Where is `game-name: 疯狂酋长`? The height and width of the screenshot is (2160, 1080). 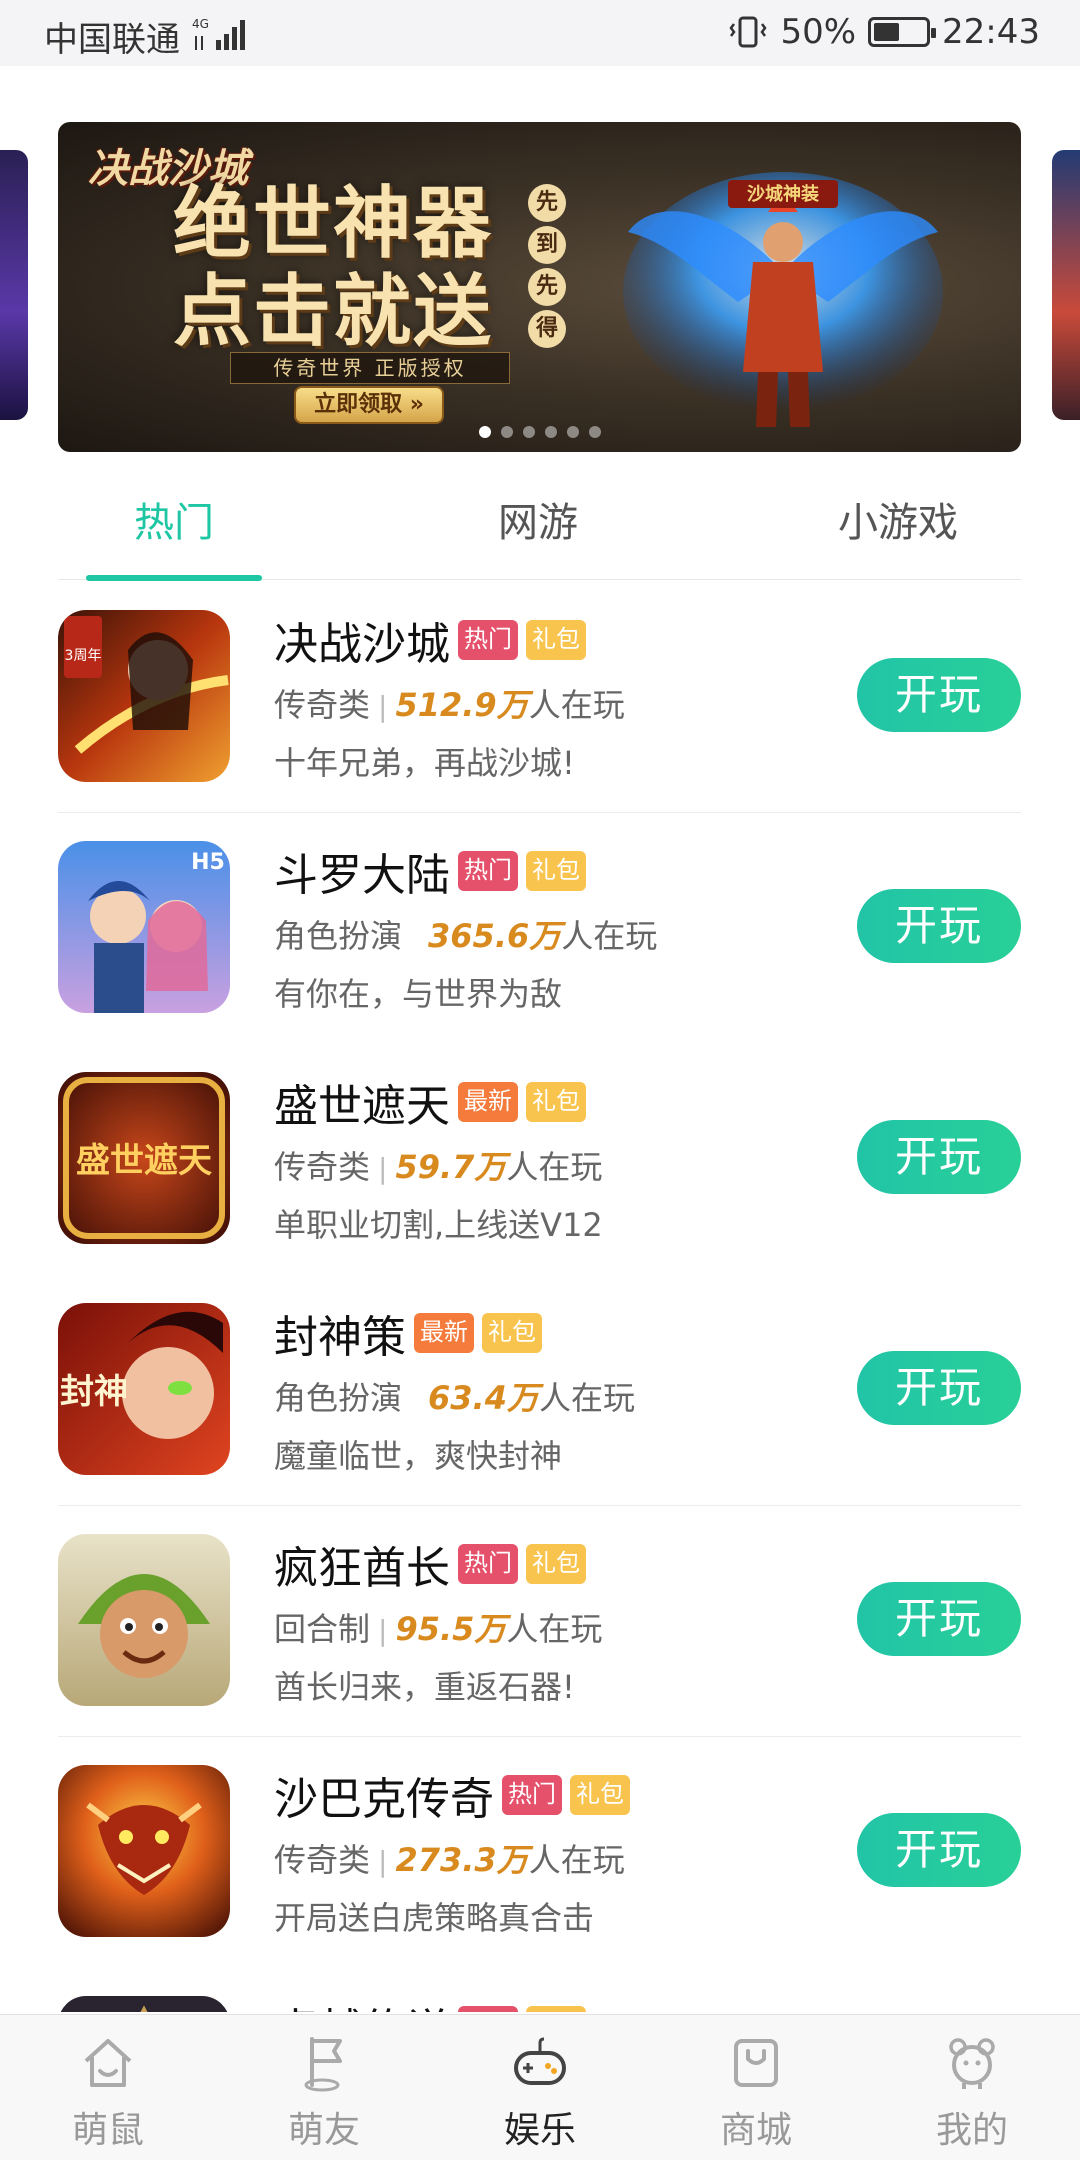
game-name: 疯狂酋长 is located at coordinates (362, 1568).